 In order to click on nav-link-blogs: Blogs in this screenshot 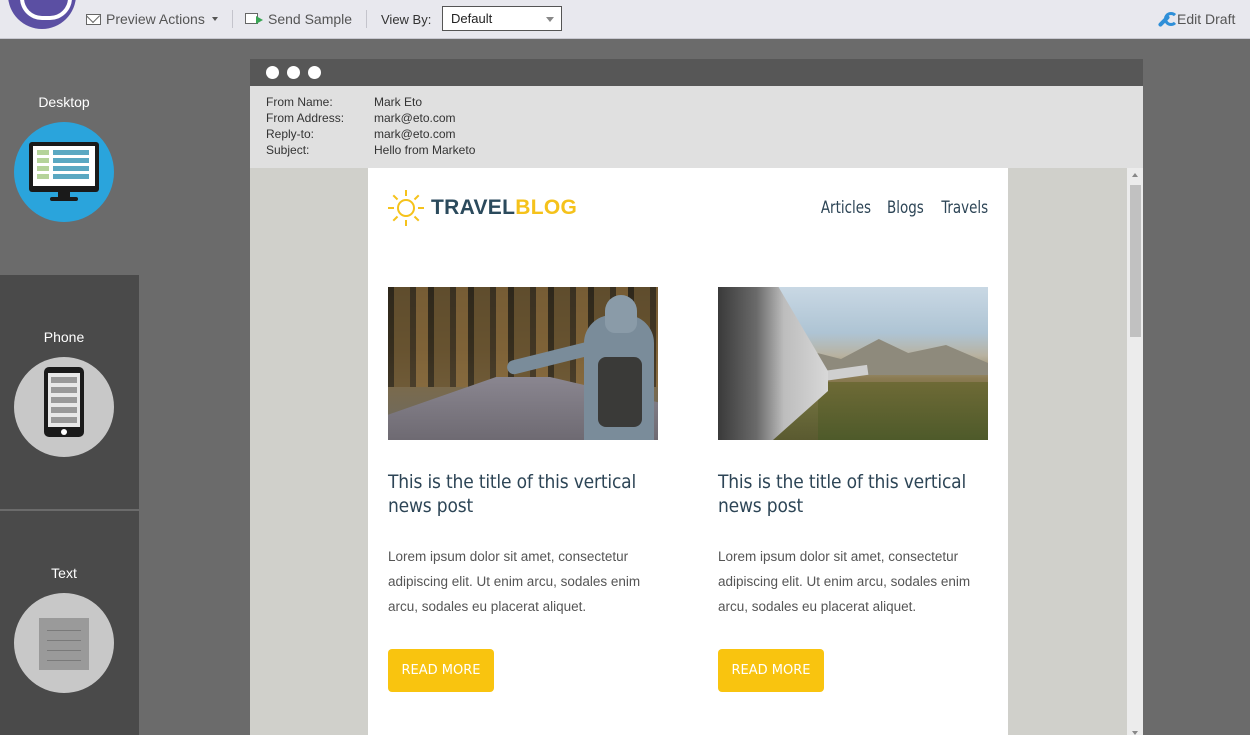, I will do `click(905, 208)`.